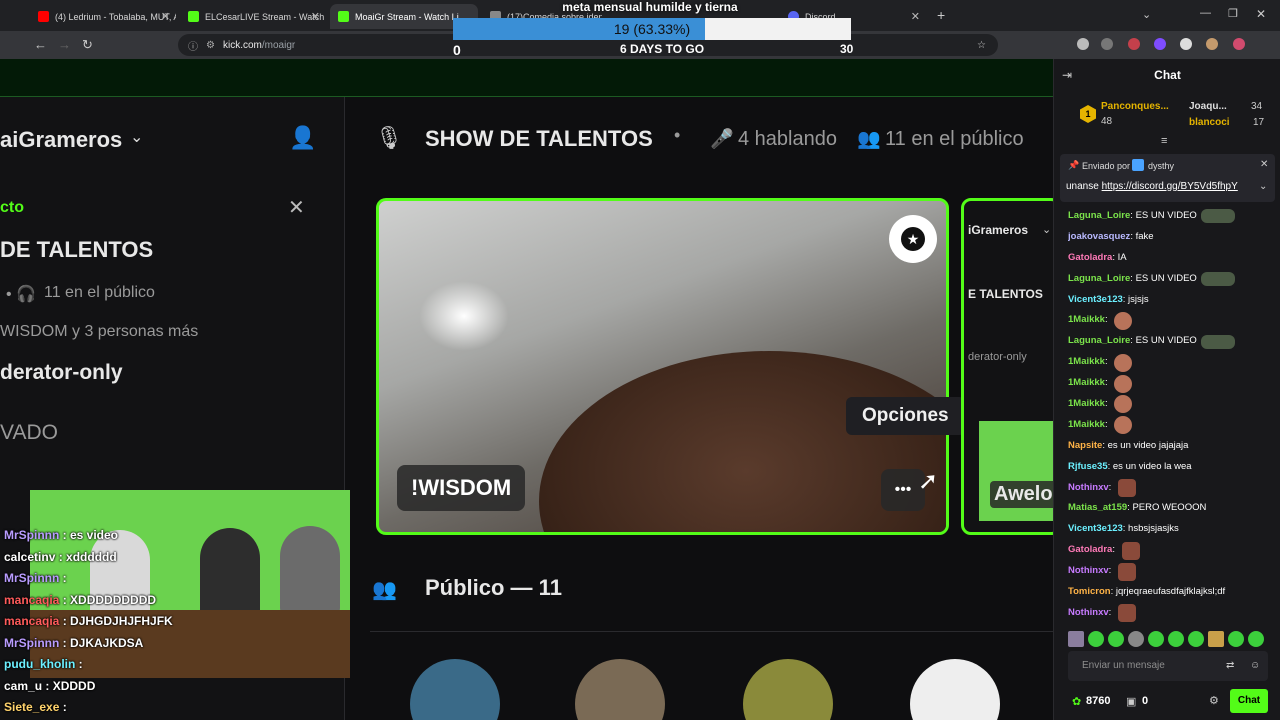  What do you see at coordinates (193, 45) in the screenshot?
I see `site-info-icon: ⓘ` at bounding box center [193, 45].